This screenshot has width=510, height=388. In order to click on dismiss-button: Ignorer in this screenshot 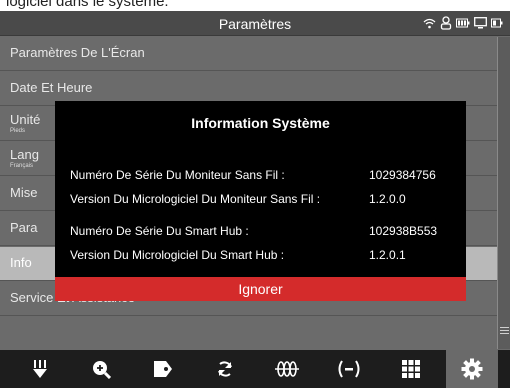, I will do `click(260, 289)`.